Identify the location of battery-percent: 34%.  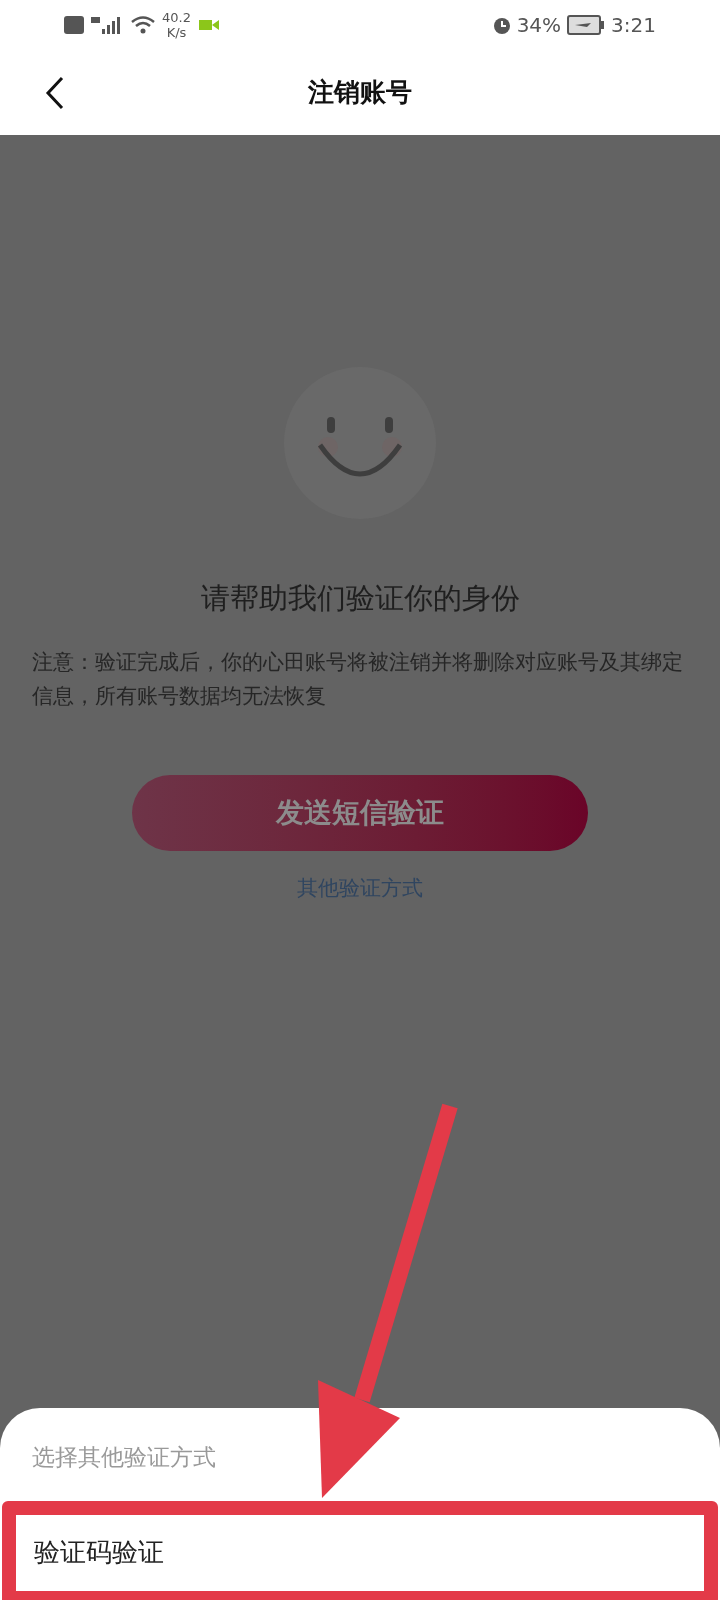
(539, 25).